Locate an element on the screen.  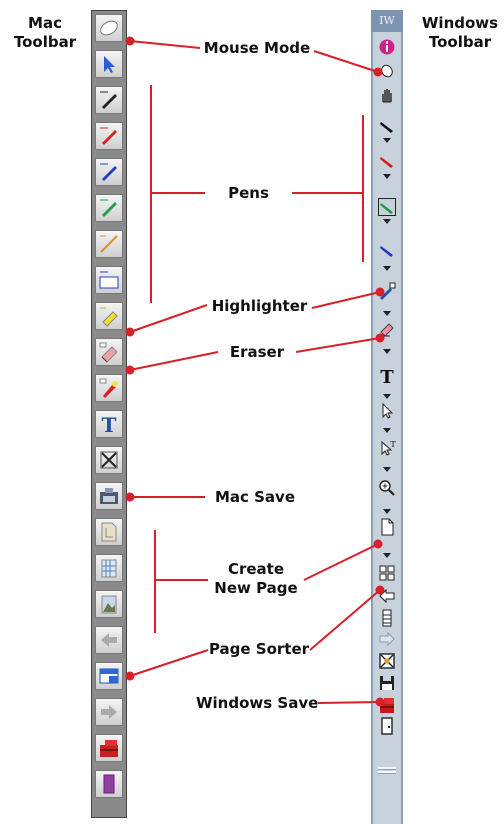
label-mouse-mode: Mouse Mode is located at coordinates (257, 48).